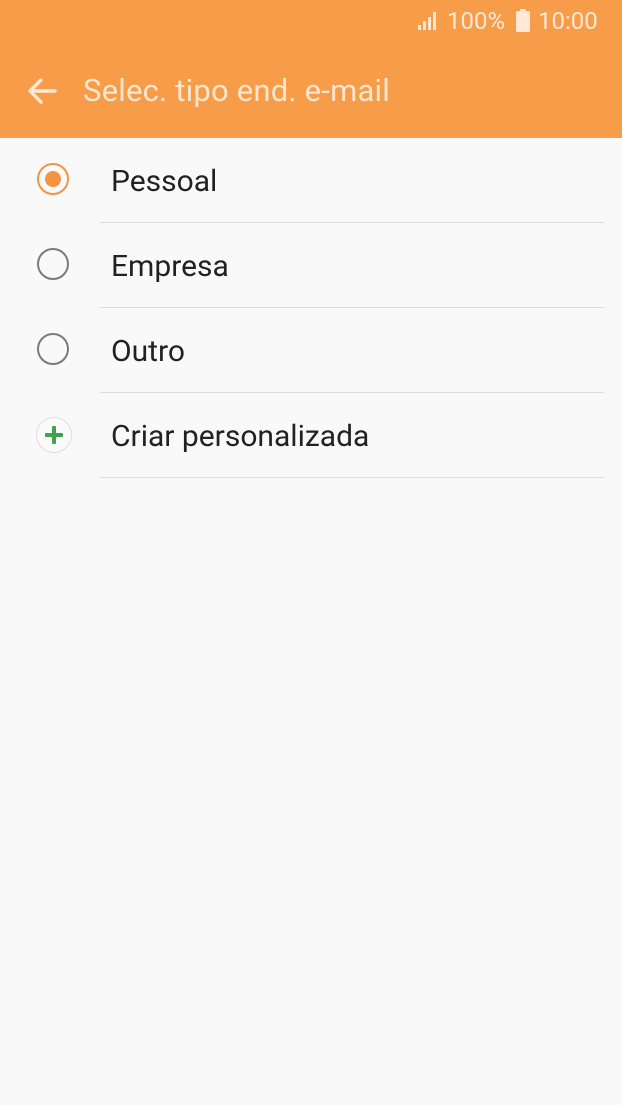  I want to click on battery-percentage: 100%, so click(476, 21).